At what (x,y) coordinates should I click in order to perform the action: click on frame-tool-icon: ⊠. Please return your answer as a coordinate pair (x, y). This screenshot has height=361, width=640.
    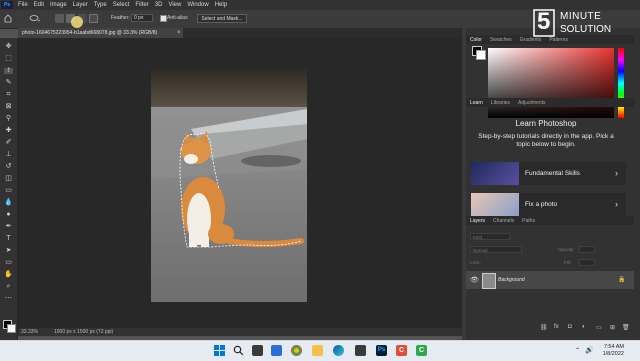
    Looking at the image, I should click on (8, 106).